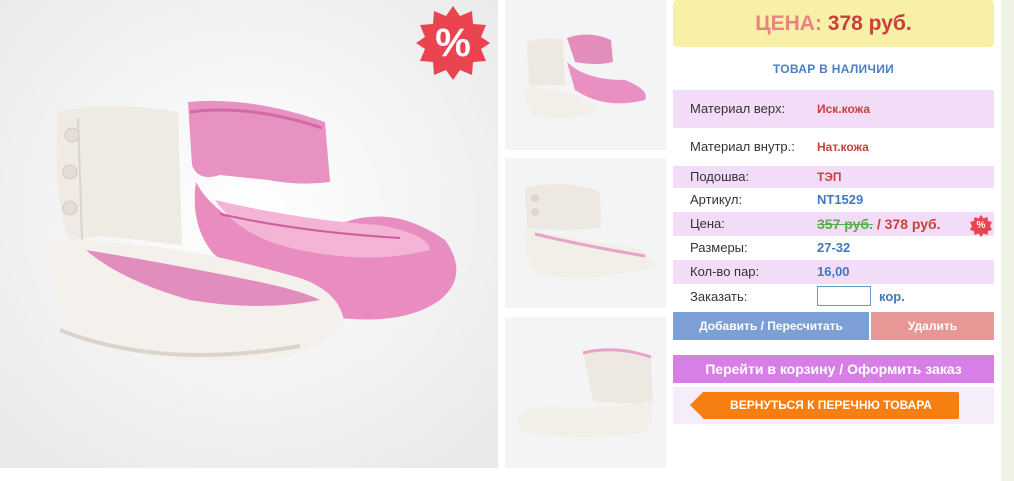 The height and width of the screenshot is (481, 1014). What do you see at coordinates (719, 296) in the screenshot?
I see `order-label: Заказать:` at bounding box center [719, 296].